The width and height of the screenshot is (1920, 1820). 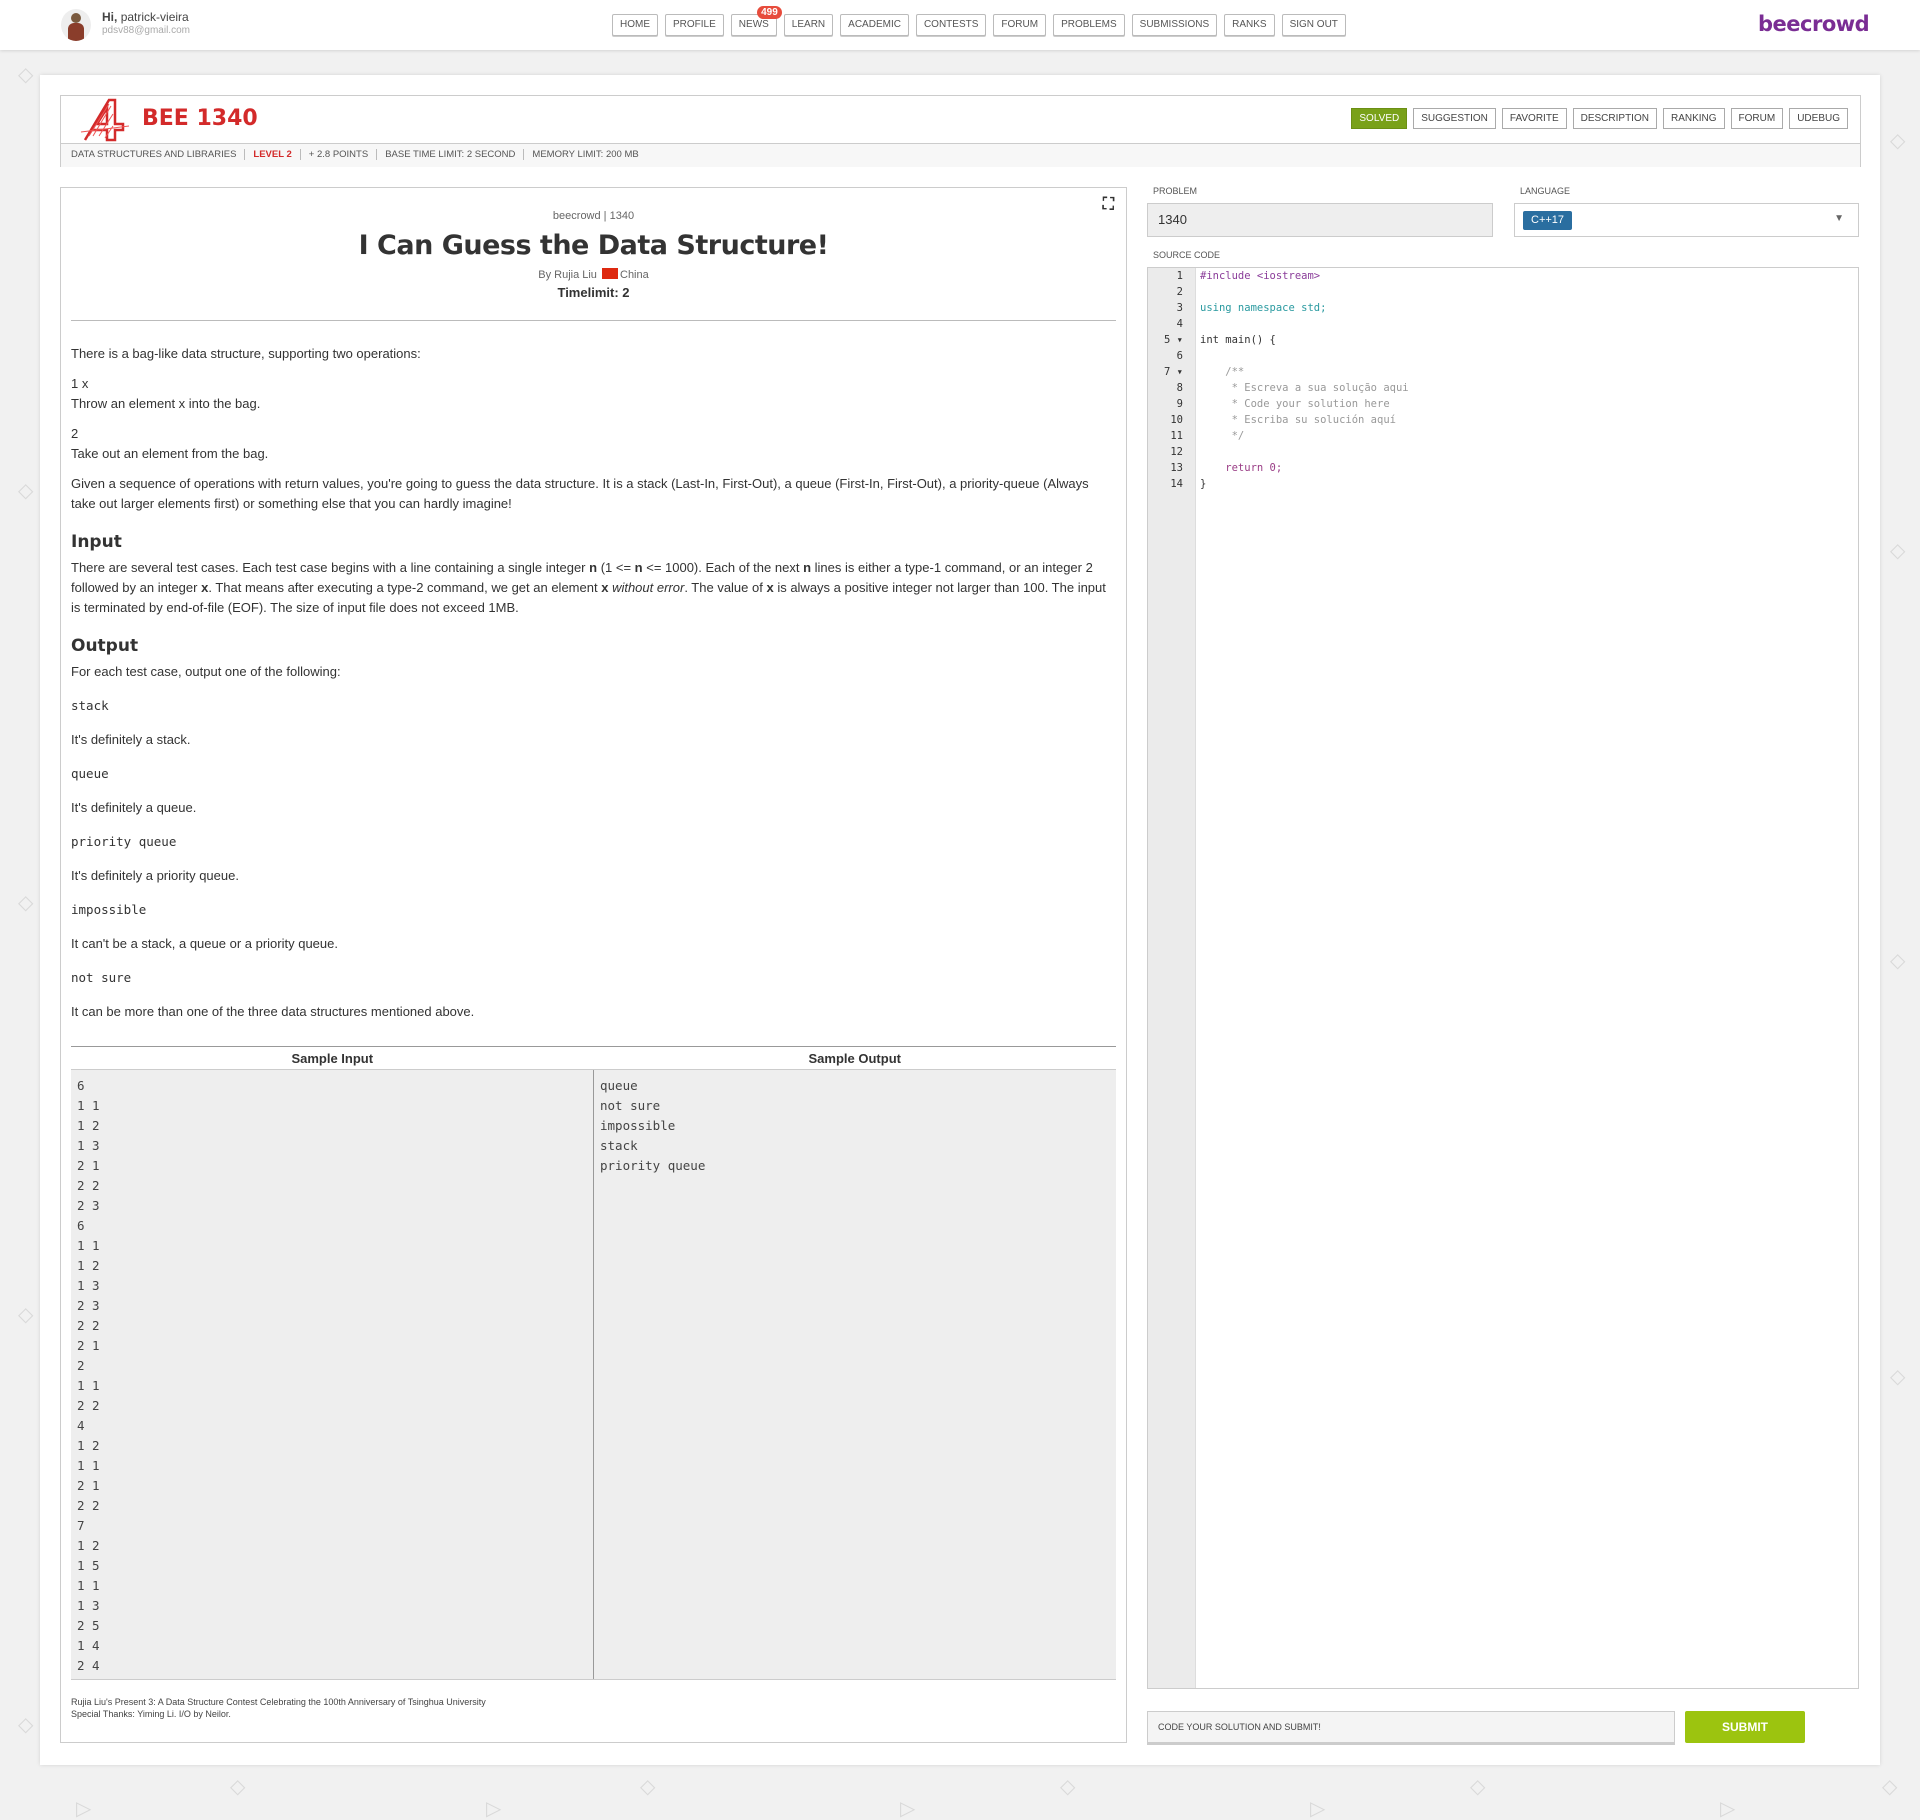 I want to click on input-text: . The value of, so click(x=725, y=587).